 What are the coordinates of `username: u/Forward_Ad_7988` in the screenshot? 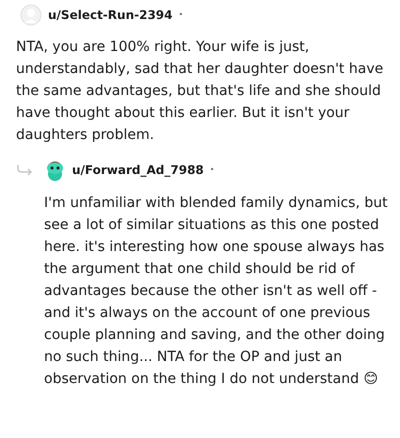 It's located at (138, 170).